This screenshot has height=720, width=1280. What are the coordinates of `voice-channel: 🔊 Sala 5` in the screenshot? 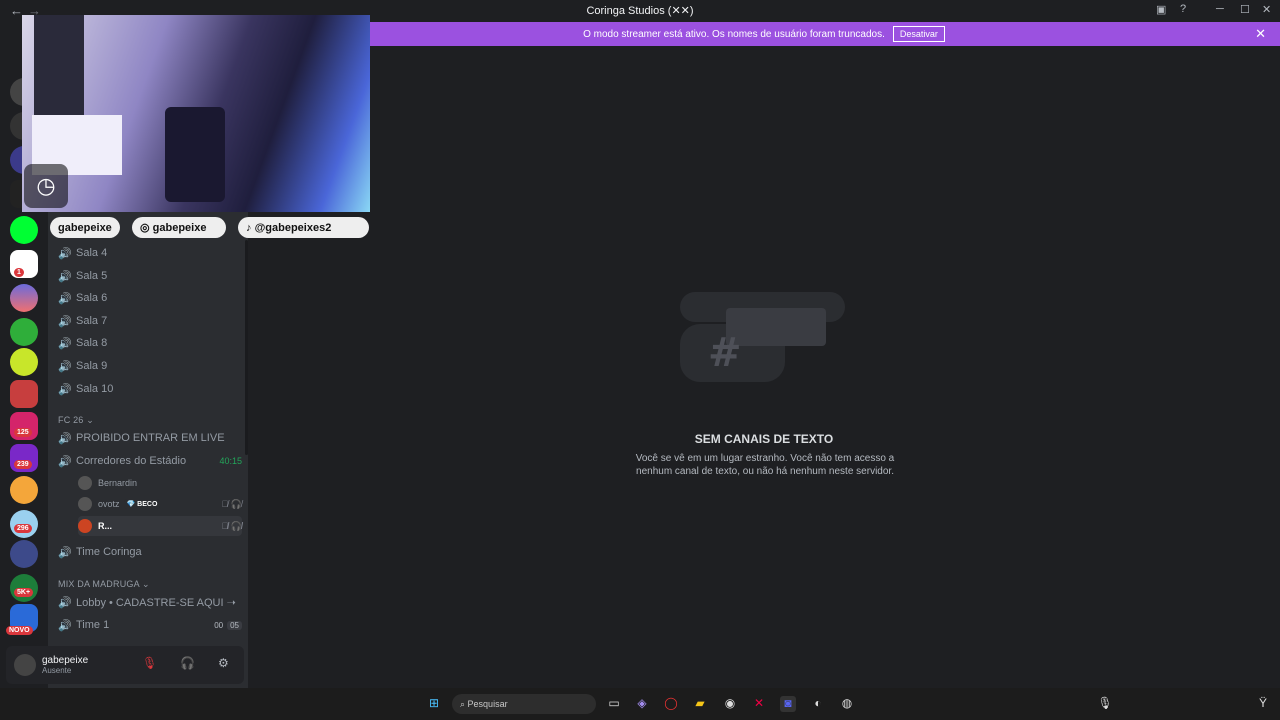 It's located at (150, 276).